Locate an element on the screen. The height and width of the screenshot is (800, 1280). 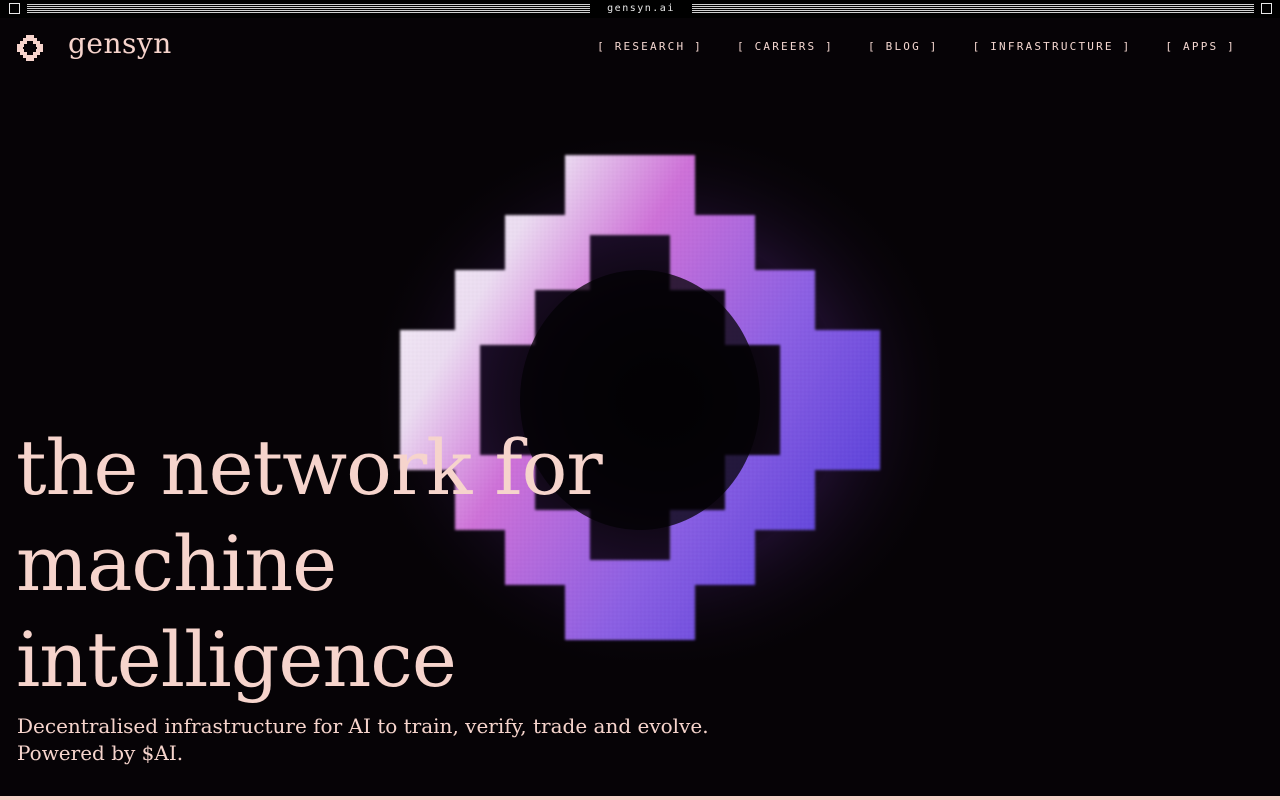
headline-line-2: machine is located at coordinates (176, 563).